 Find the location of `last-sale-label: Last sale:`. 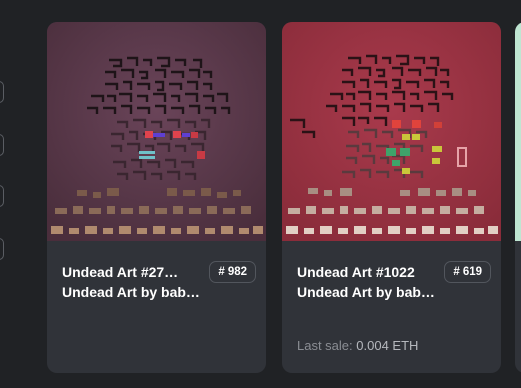

last-sale-label: Last sale: is located at coordinates (327, 345).